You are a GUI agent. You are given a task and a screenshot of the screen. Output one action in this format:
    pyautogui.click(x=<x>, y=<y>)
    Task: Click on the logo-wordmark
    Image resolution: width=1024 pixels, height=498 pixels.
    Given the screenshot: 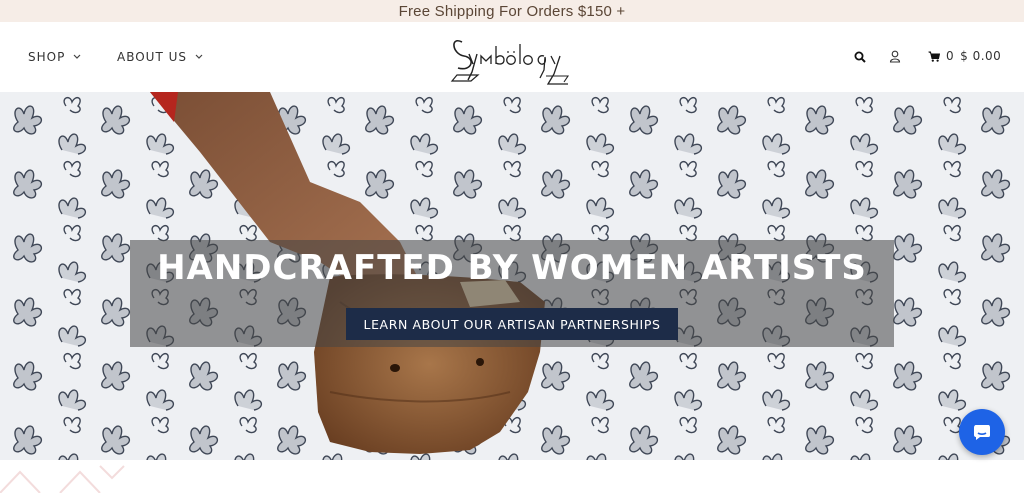 What is the action you would take?
    pyautogui.click(x=510, y=62)
    